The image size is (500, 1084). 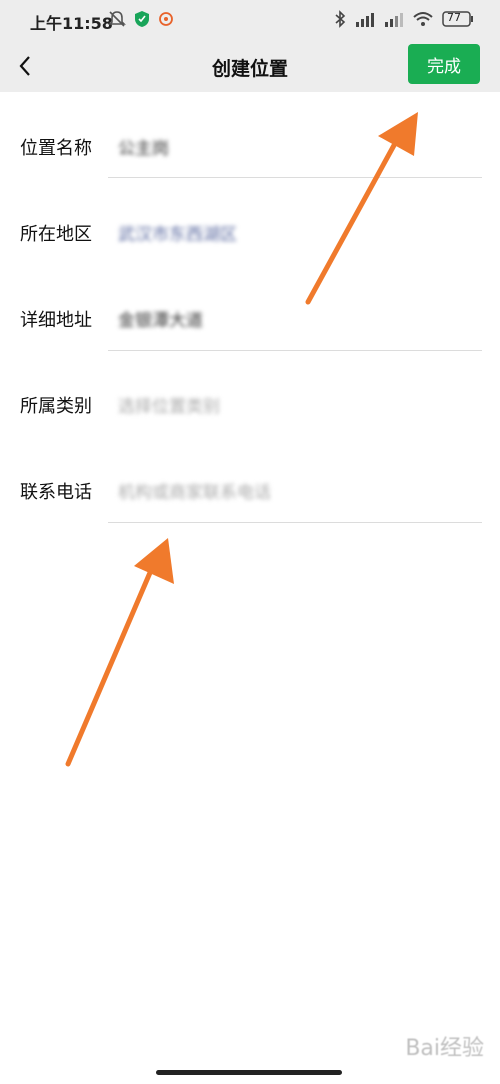 I want to click on annotation-arrow-bottom, so click(x=119, y=652).